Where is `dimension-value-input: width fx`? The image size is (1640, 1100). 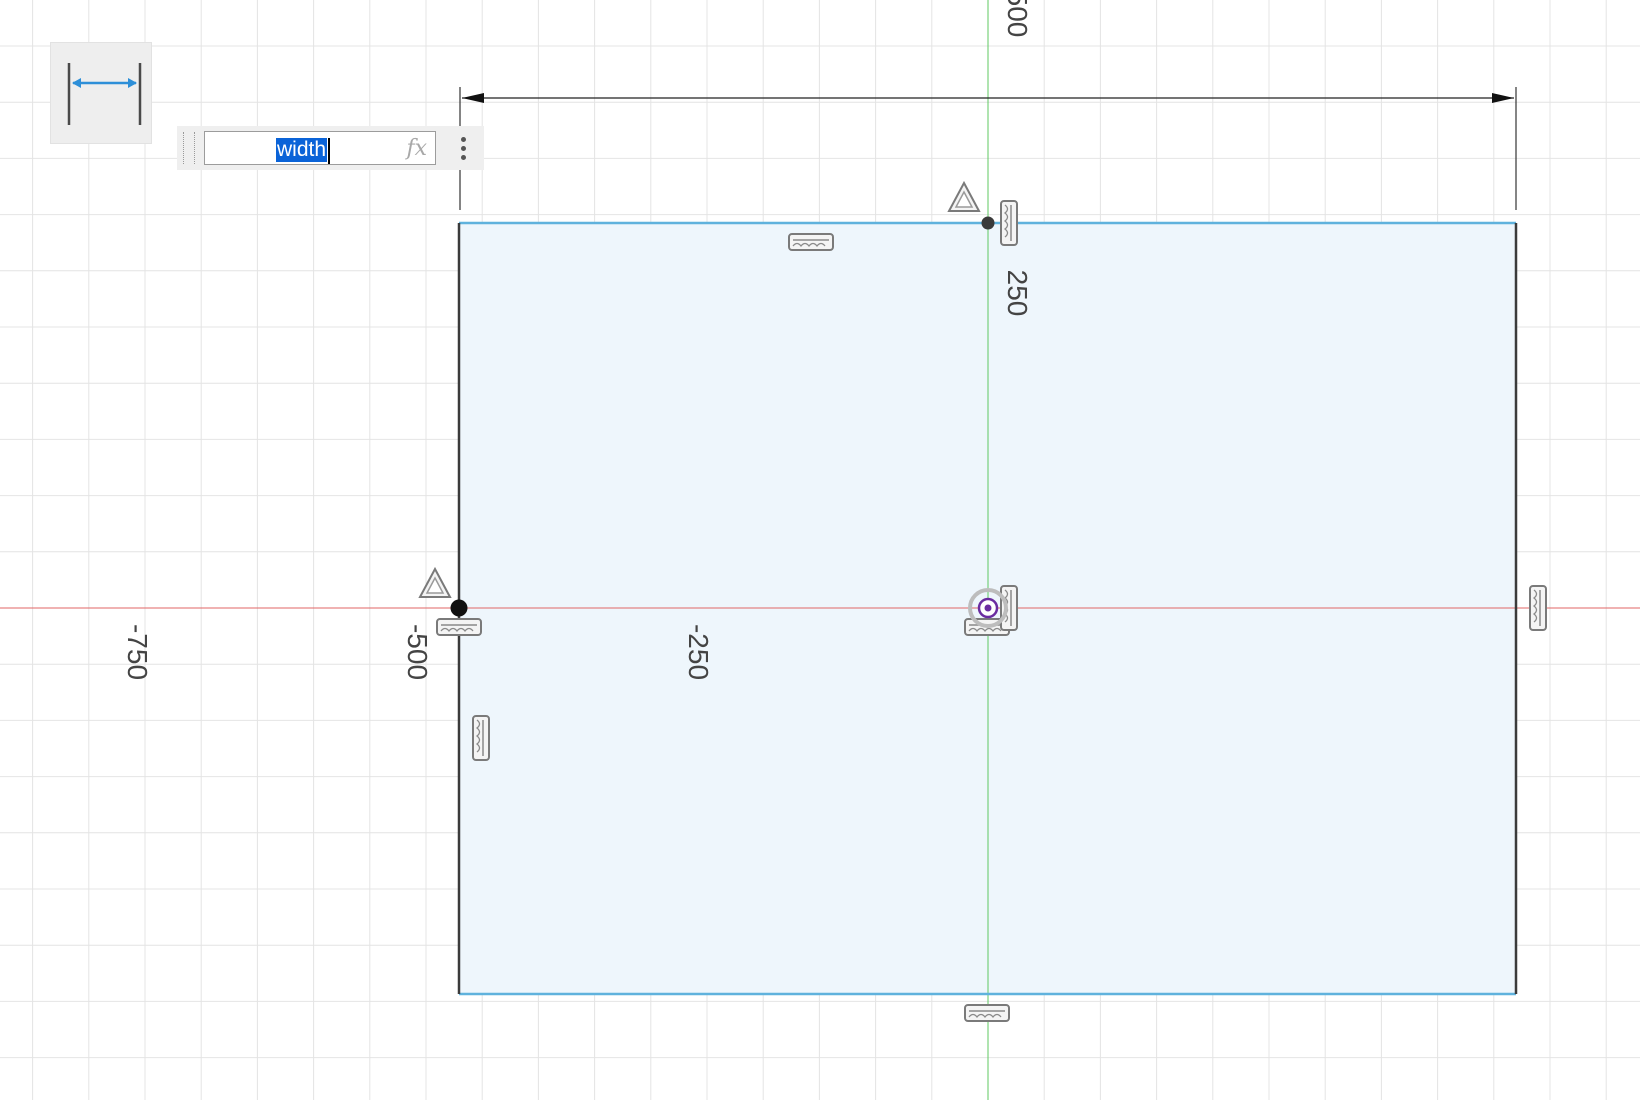 dimension-value-input: width fx is located at coordinates (320, 148).